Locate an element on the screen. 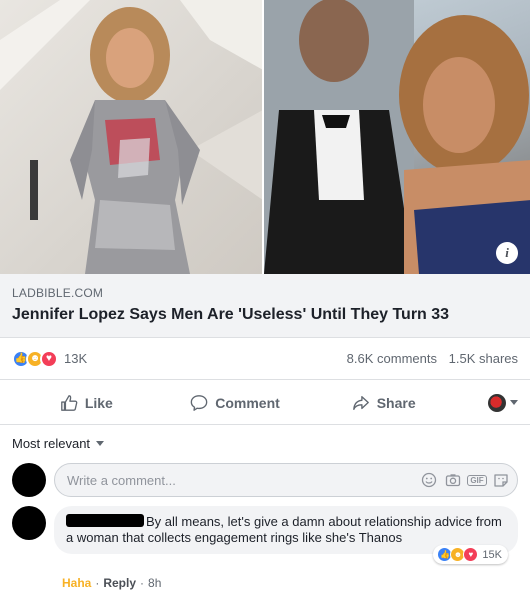  post-stats: 👍 ☻ ♥ 13K 8.6K comments 1.5K shares is located at coordinates (265, 359).